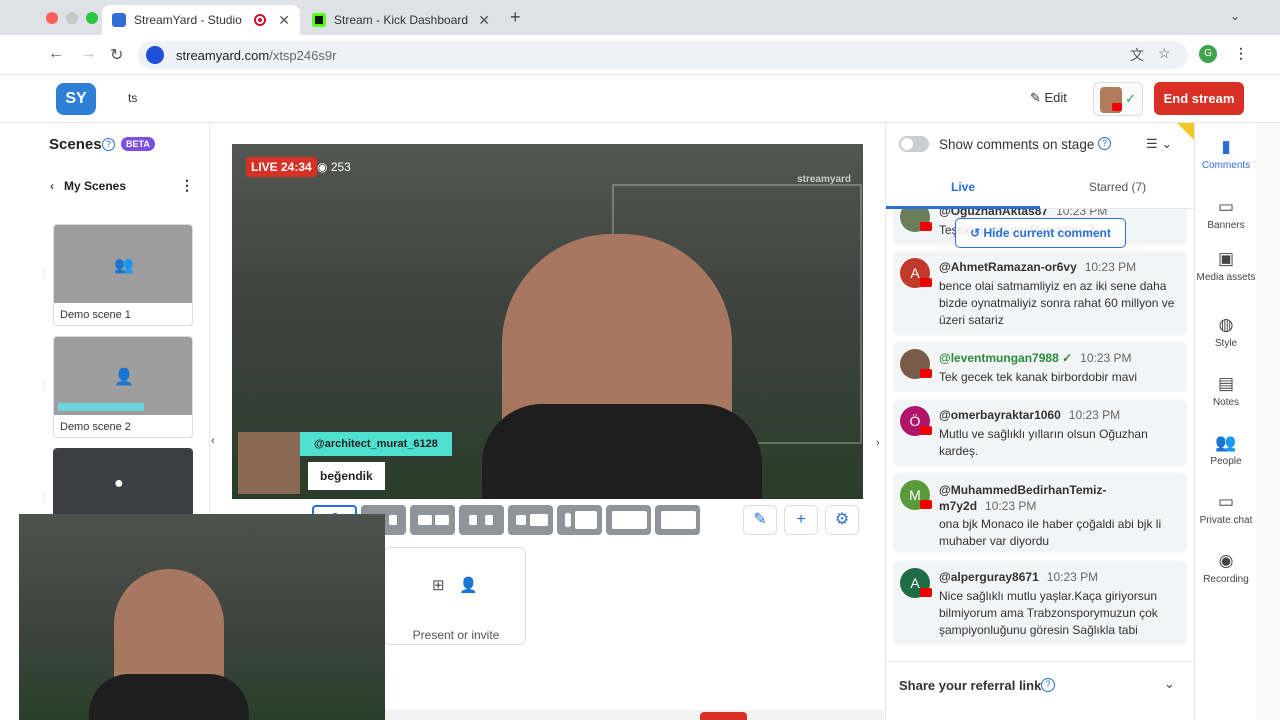  I want to click on collapse-left-icon: ‹, so click(213, 441).